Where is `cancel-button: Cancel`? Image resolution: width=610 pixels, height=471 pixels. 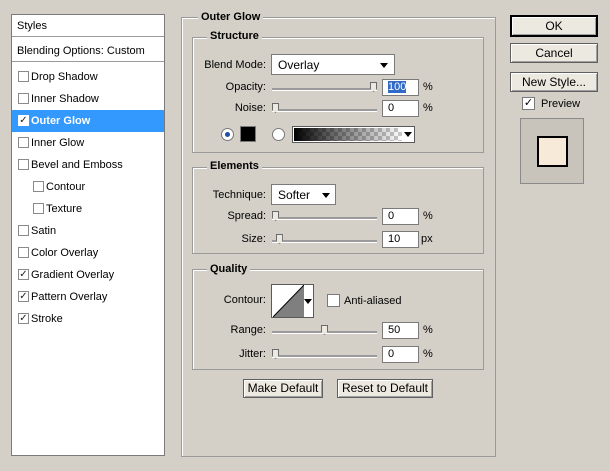 cancel-button: Cancel is located at coordinates (554, 53).